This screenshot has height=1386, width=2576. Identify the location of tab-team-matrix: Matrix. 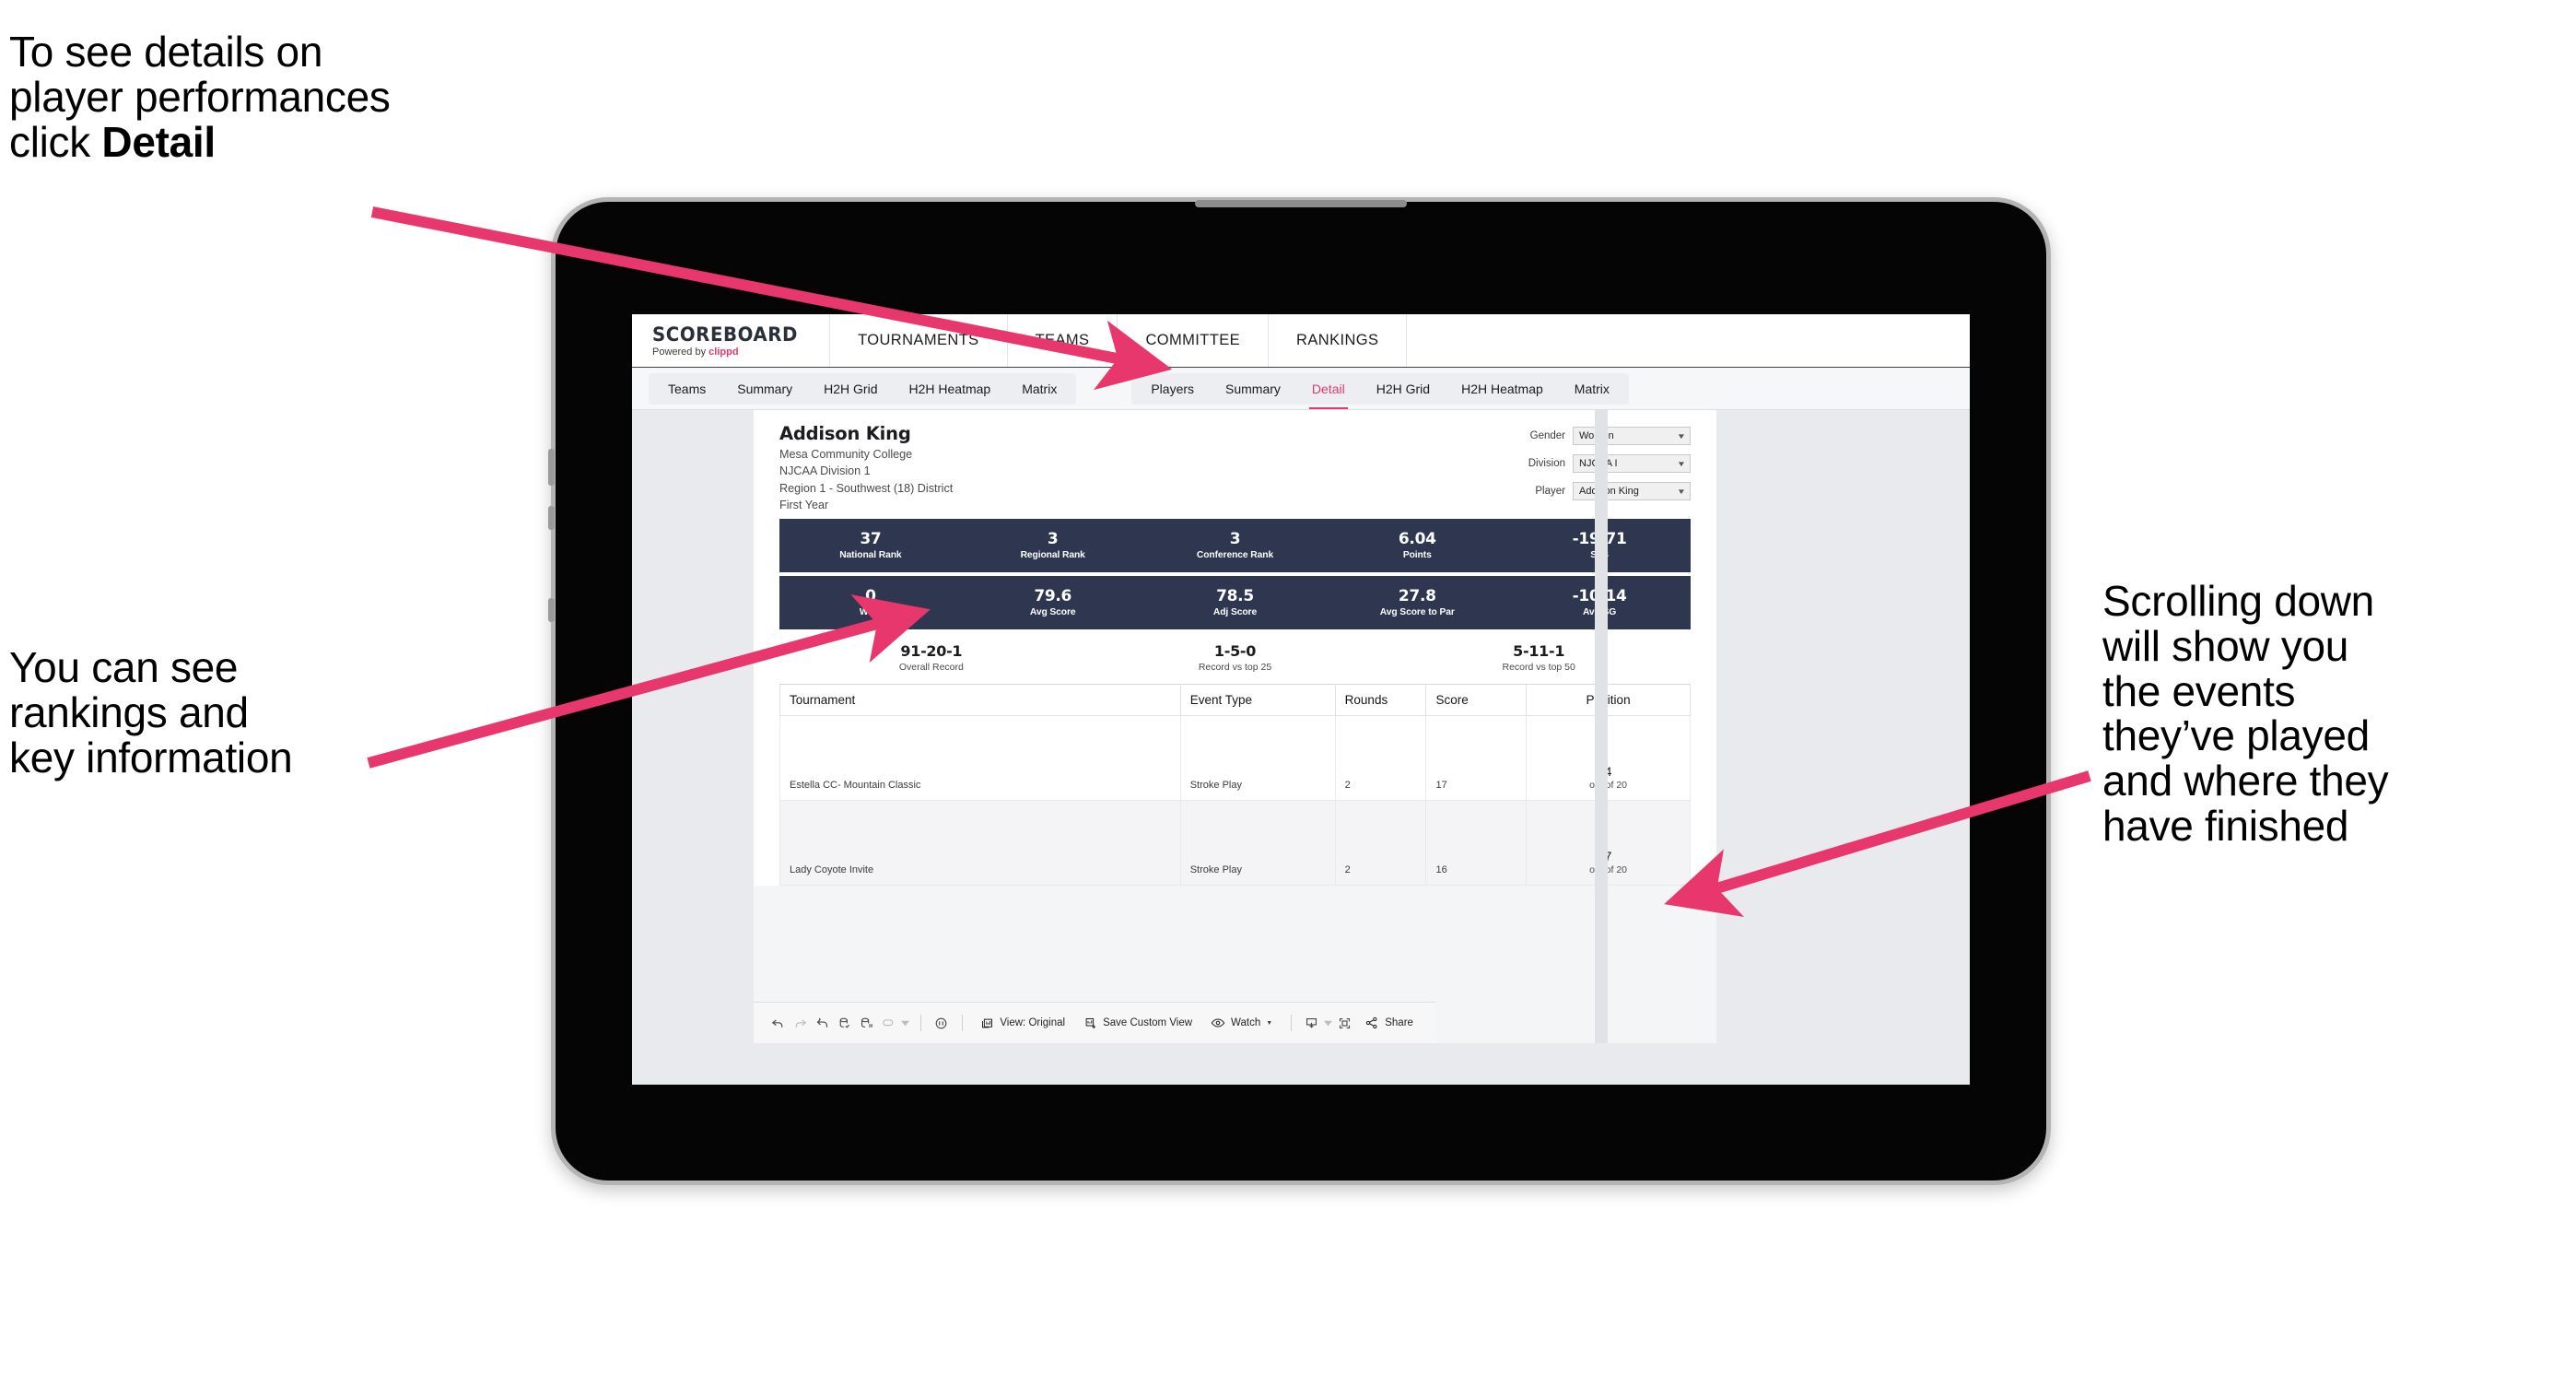
(1039, 389).